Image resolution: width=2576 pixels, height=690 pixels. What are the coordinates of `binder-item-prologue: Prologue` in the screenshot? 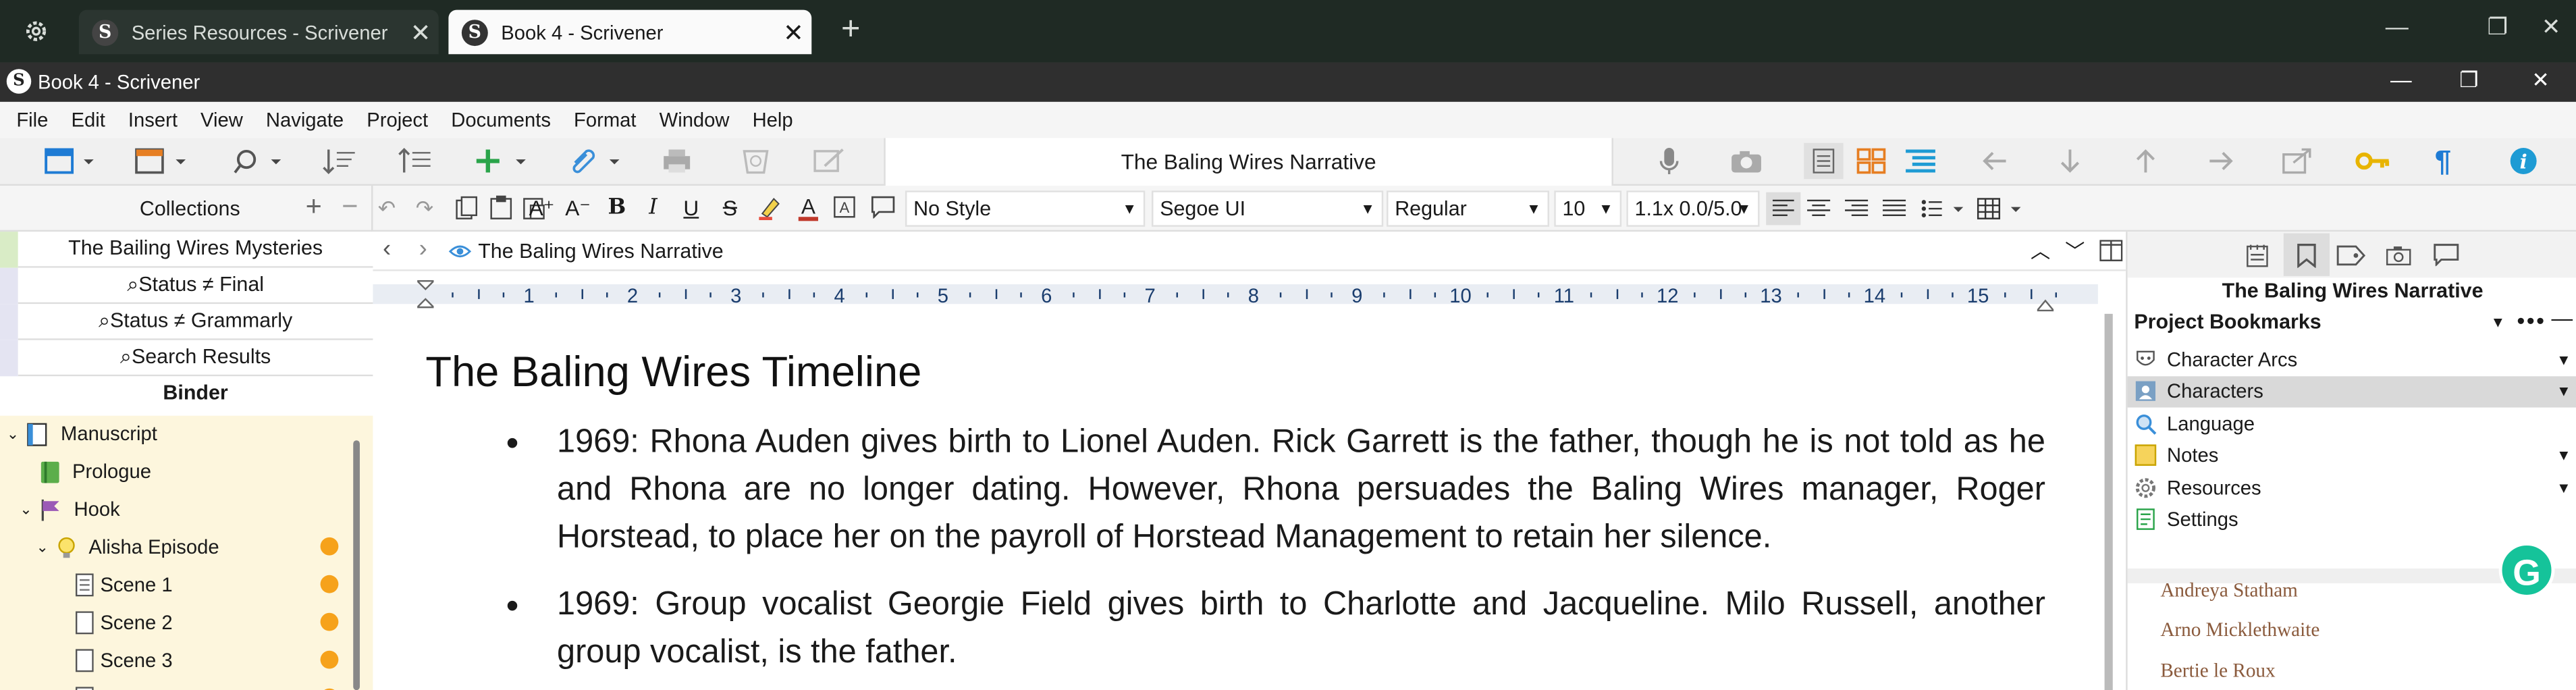 It's located at (95, 472).